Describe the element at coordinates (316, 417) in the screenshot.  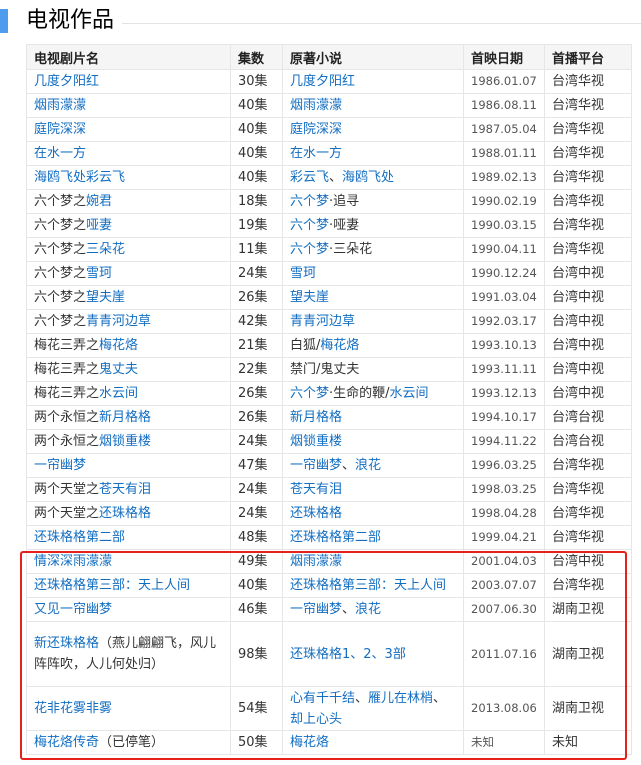
I see `novel-link: 新月格格` at that location.